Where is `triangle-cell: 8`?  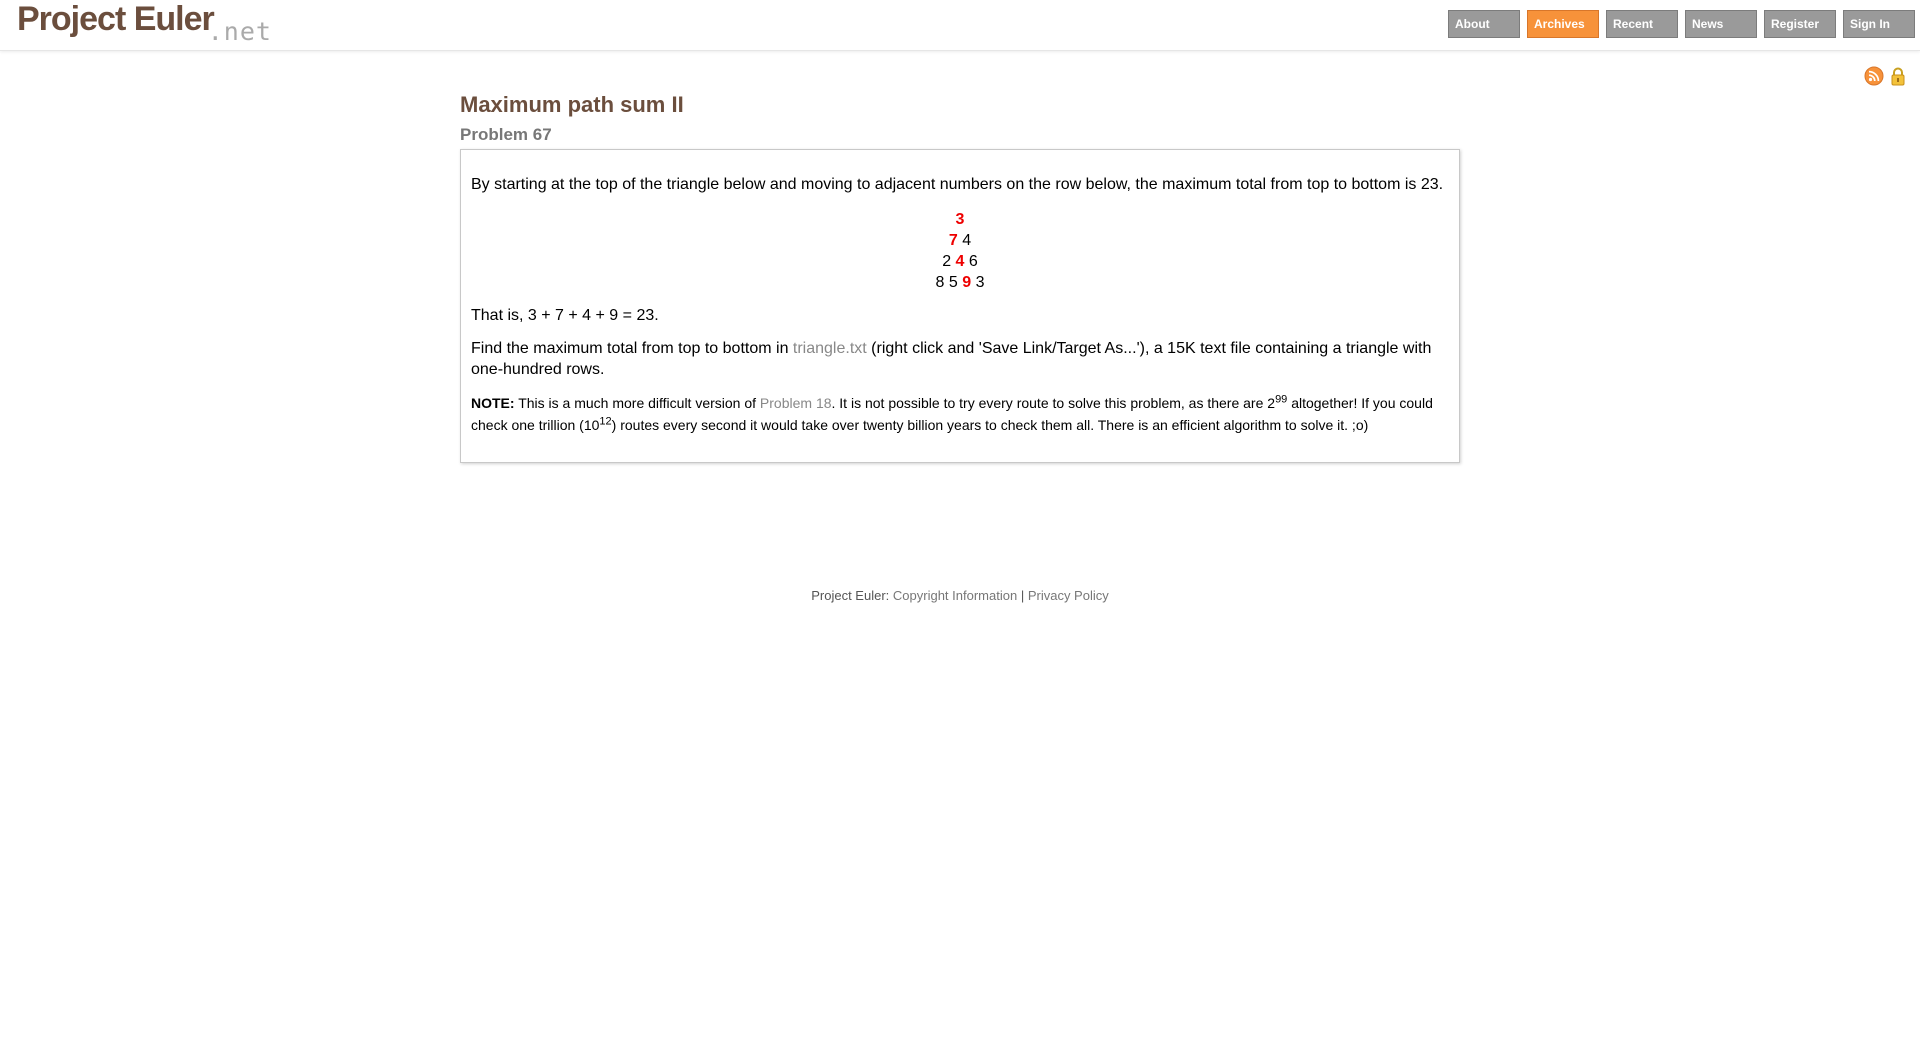
triangle-cell: 8 is located at coordinates (940, 282).